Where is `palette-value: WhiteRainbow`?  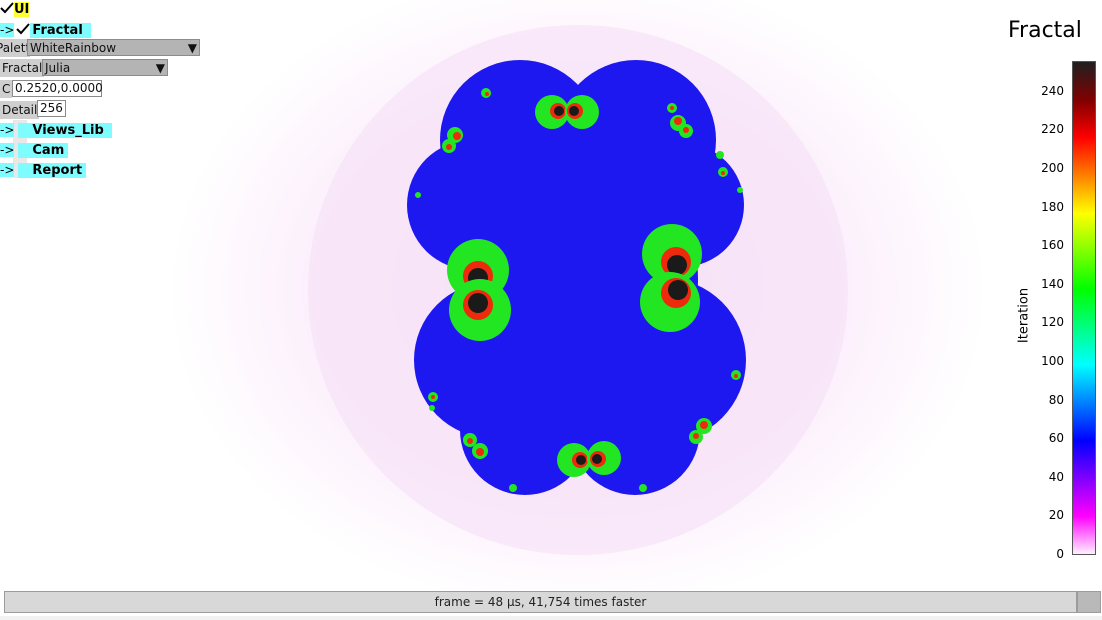
palette-value: WhiteRainbow is located at coordinates (73, 48).